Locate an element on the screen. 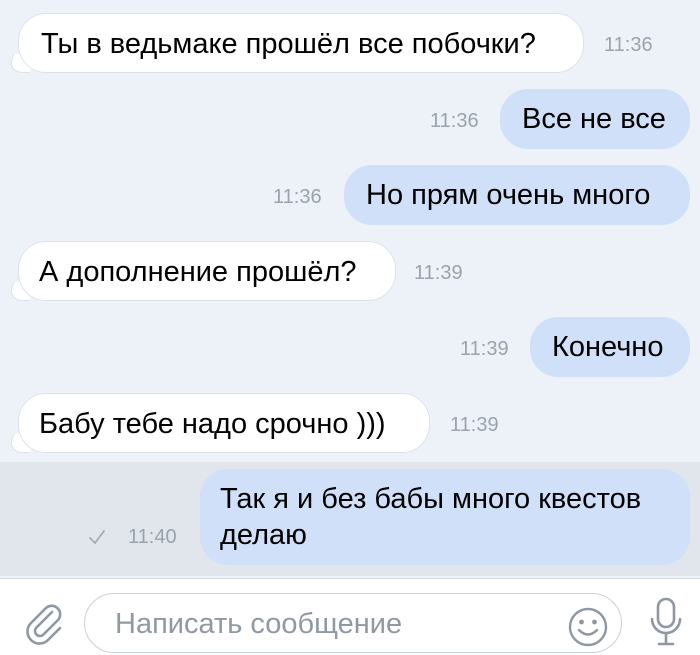 This screenshot has height=655, width=700. smiley-icon is located at coordinates (588, 627).